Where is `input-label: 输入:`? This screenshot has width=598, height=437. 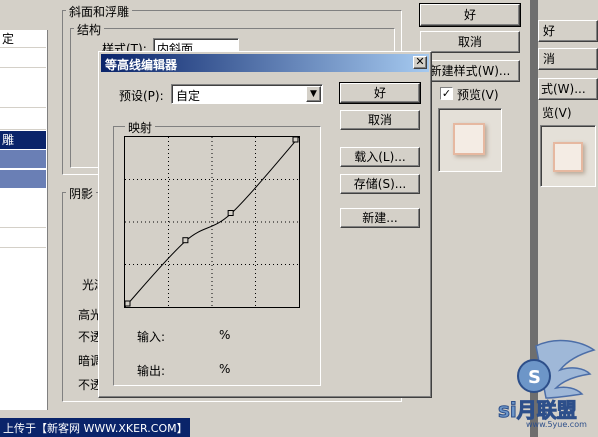 input-label: 输入: is located at coordinates (151, 337).